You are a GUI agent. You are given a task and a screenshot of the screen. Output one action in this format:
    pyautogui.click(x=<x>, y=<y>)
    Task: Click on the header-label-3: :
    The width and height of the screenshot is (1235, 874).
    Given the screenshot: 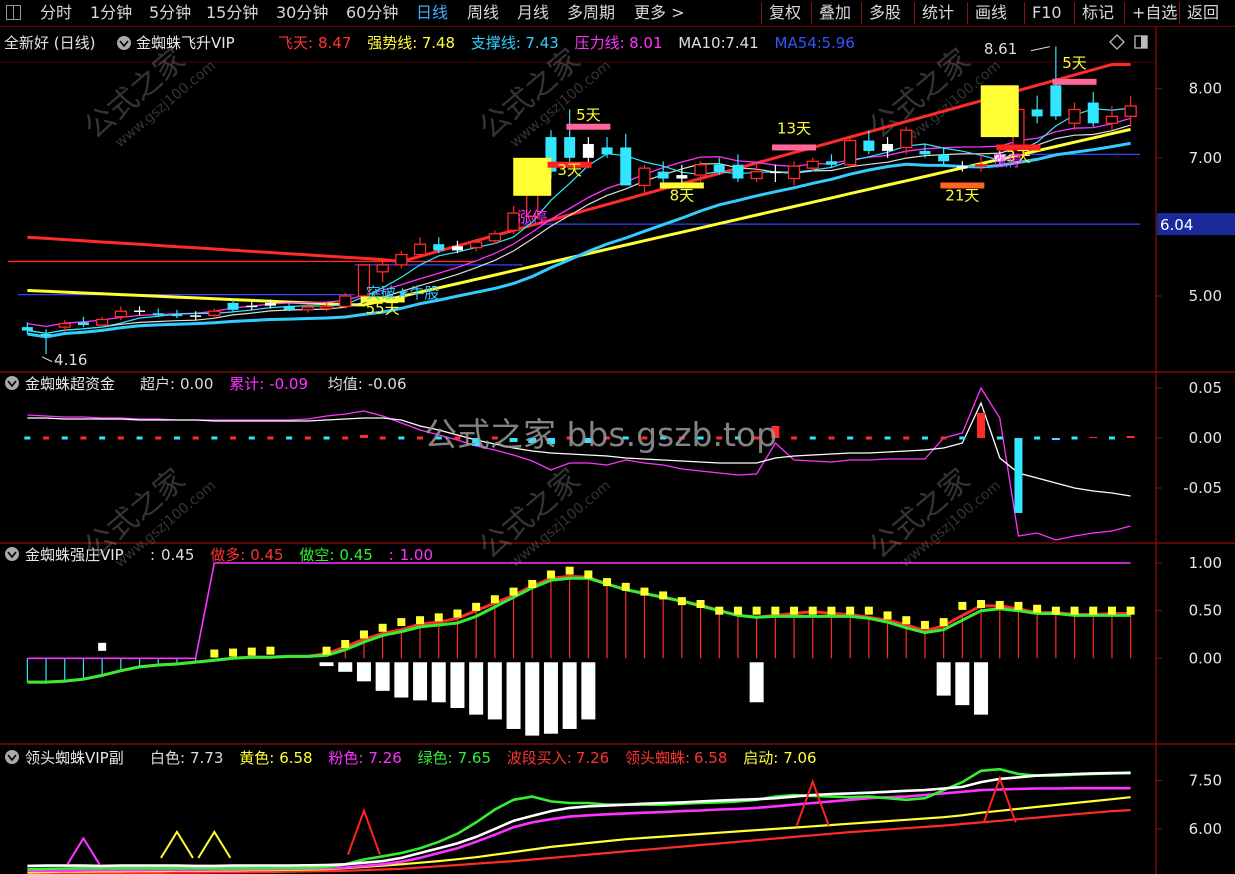 What is the action you would take?
    pyautogui.click(x=391, y=555)
    